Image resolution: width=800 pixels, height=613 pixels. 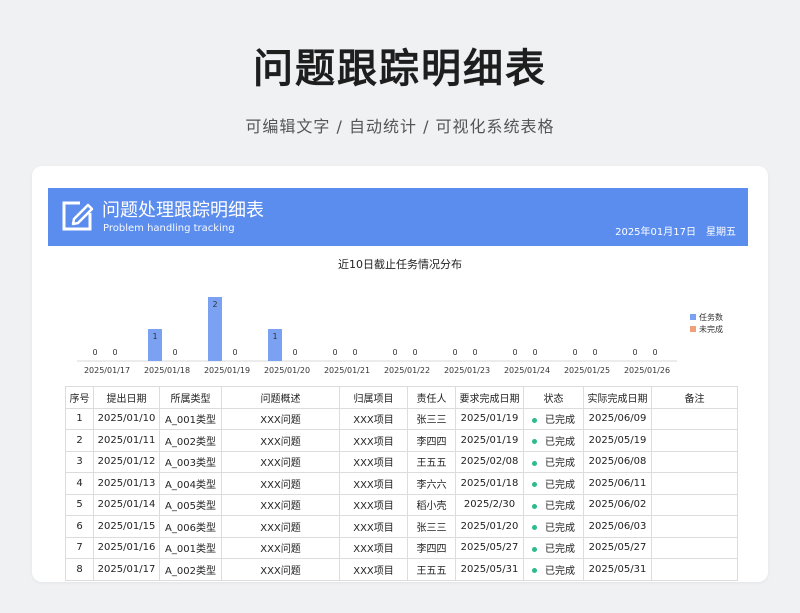 What do you see at coordinates (79, 504) in the screenshot?
I see `table-cell: 5` at bounding box center [79, 504].